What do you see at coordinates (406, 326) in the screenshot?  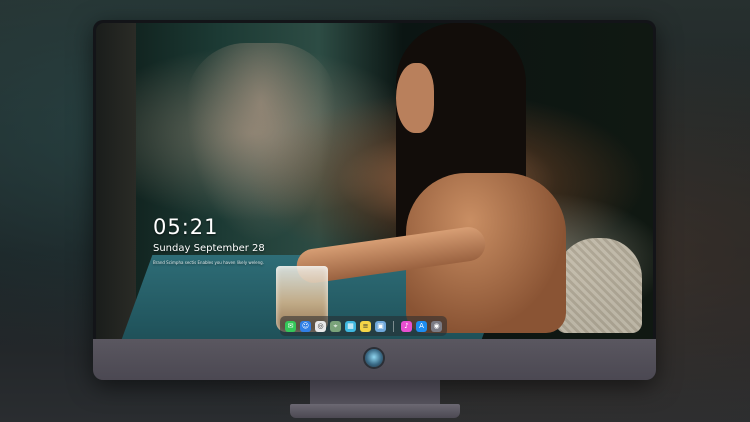 I see `music-icon: ♪` at bounding box center [406, 326].